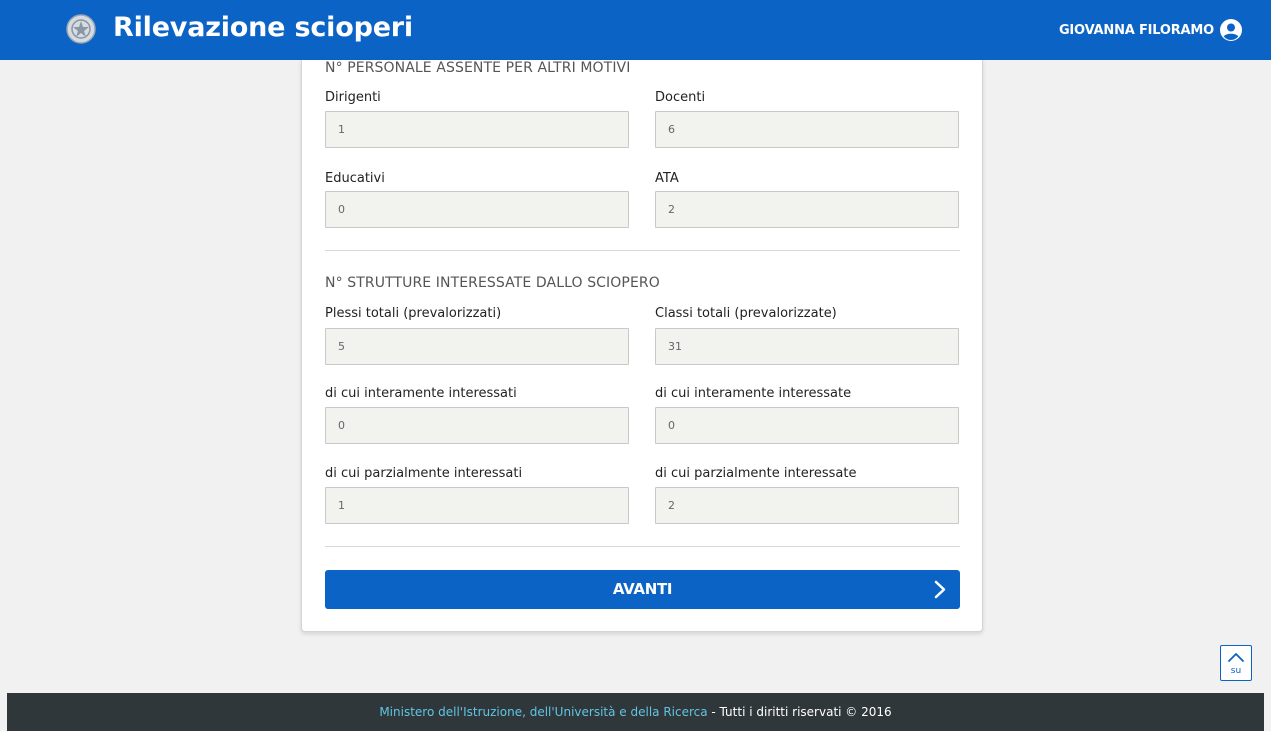 The image size is (1271, 731). Describe the element at coordinates (1231, 30) in the screenshot. I see `user-circle-icon` at that location.